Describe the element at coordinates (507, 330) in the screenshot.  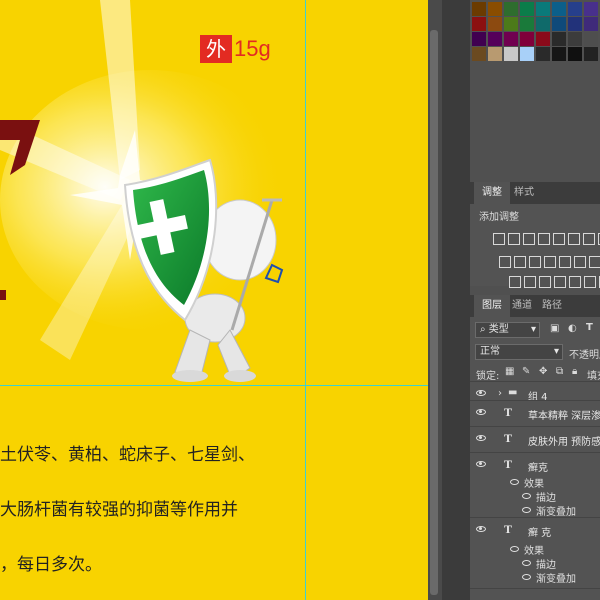
I see `layer-filter-select: ⌕ 类型 ▾` at that location.